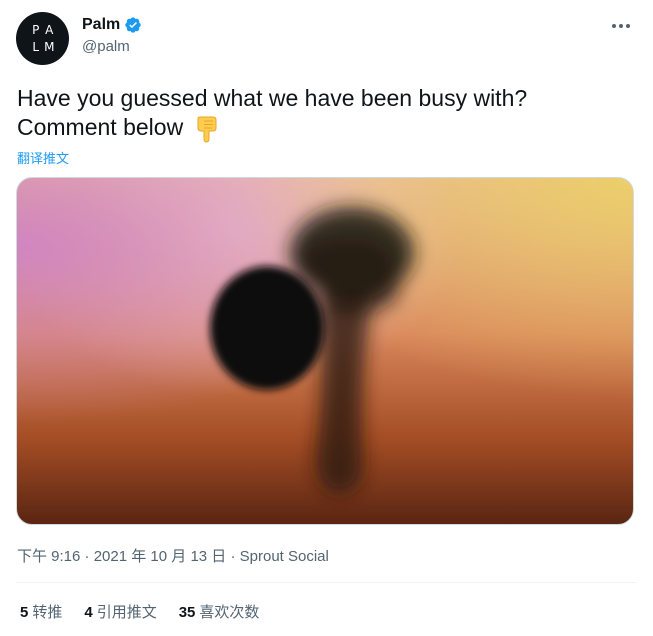  Describe the element at coordinates (207, 129) in the screenshot. I see `pointing-down-hand-icon` at that location.